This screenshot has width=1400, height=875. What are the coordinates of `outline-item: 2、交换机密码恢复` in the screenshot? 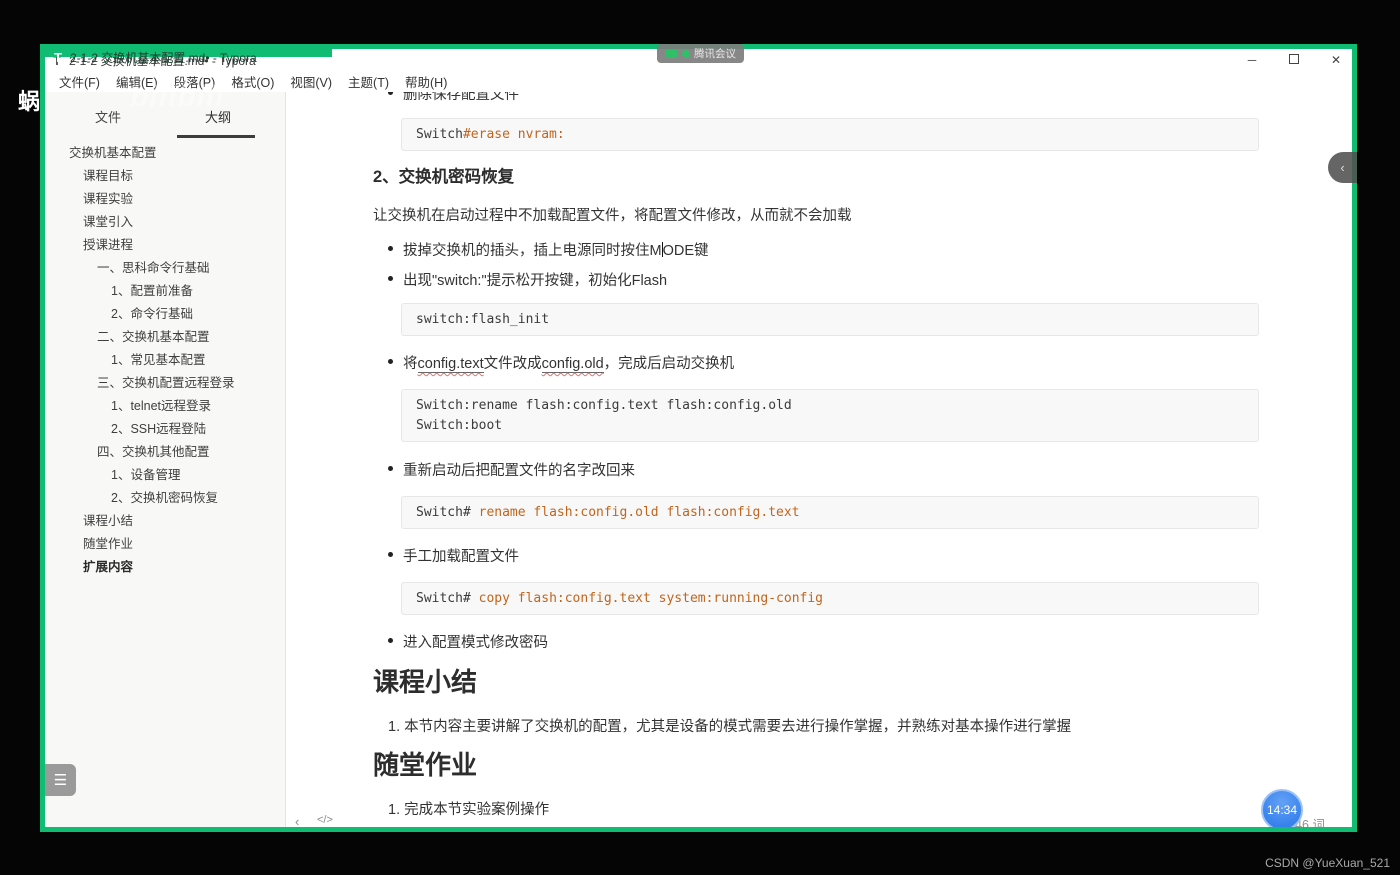 It's located at (165, 498).